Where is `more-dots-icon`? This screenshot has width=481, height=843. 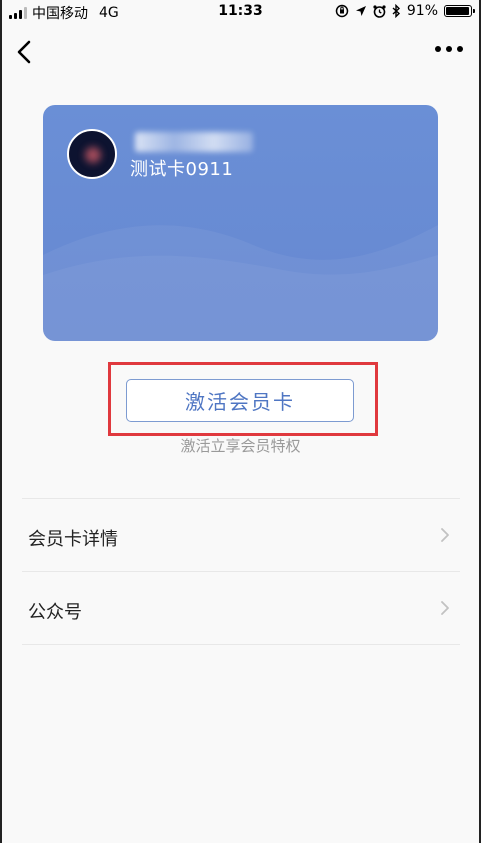
more-dots-icon is located at coordinates (438, 49).